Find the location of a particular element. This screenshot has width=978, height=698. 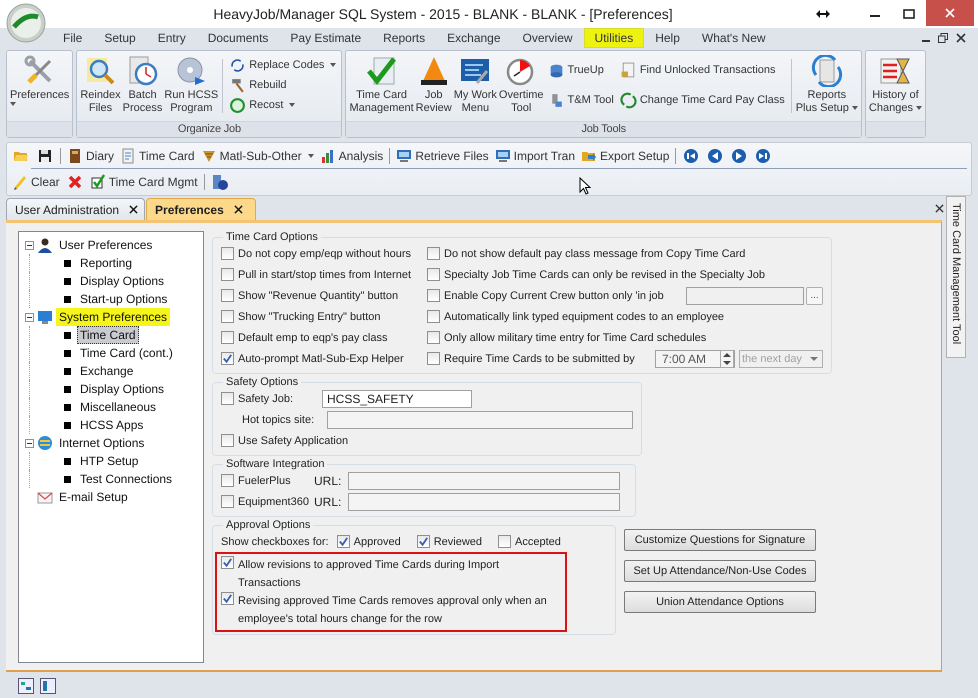

ribbon-button: Preferences is located at coordinates (39, 87).